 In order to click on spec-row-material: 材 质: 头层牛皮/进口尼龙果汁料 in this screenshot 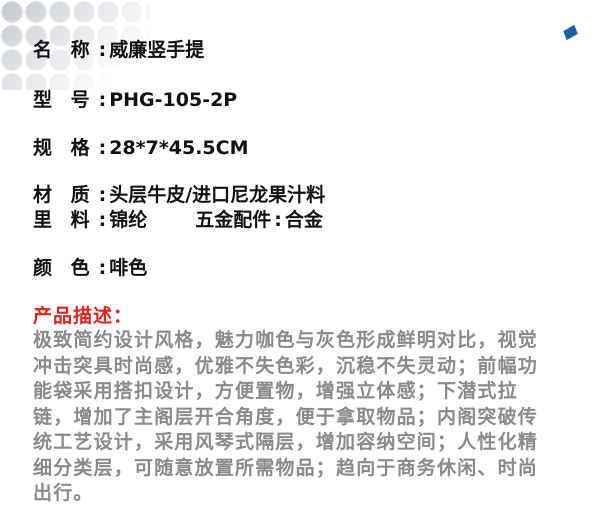, I will do `click(179, 195)`.